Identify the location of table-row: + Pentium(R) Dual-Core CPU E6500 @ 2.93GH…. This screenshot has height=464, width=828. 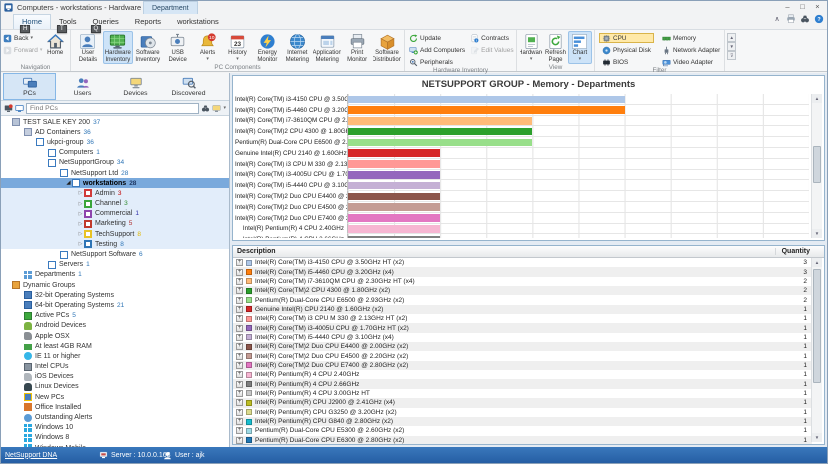
(522, 299).